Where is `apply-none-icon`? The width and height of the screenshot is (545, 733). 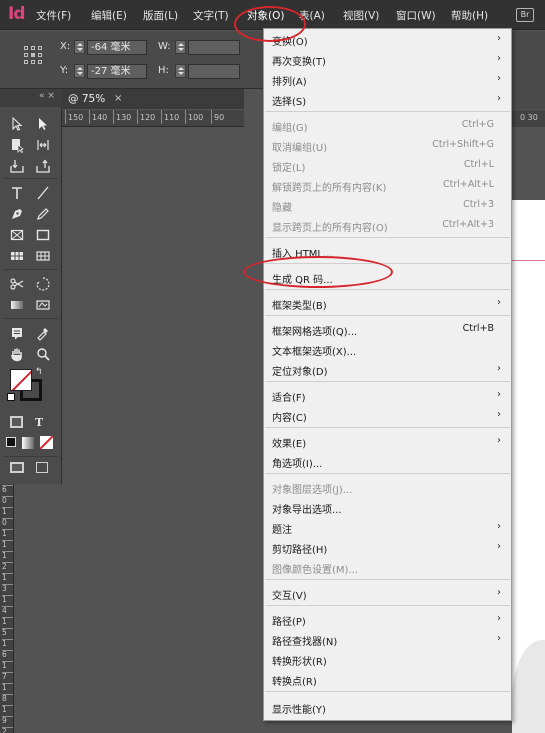
apply-none-icon is located at coordinates (46, 442).